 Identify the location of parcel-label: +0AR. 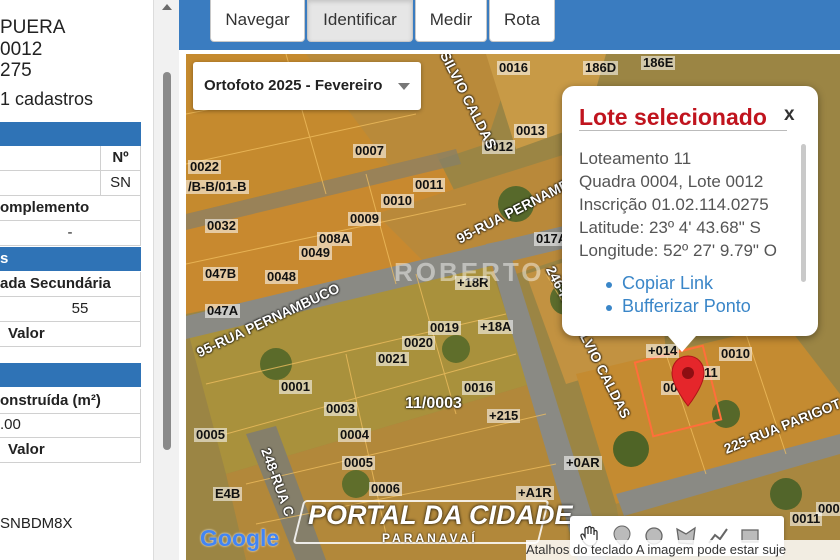
(583, 462).